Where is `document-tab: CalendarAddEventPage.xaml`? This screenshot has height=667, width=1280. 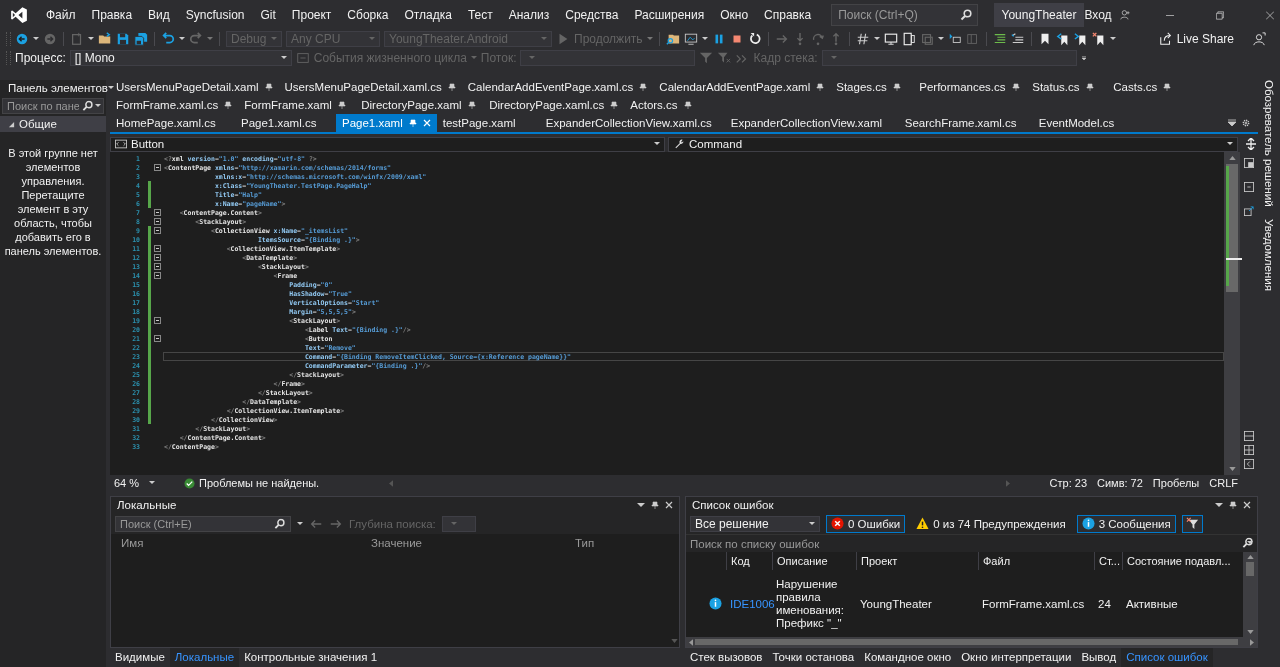
document-tab: CalendarAddEventPage.xaml is located at coordinates (742, 87).